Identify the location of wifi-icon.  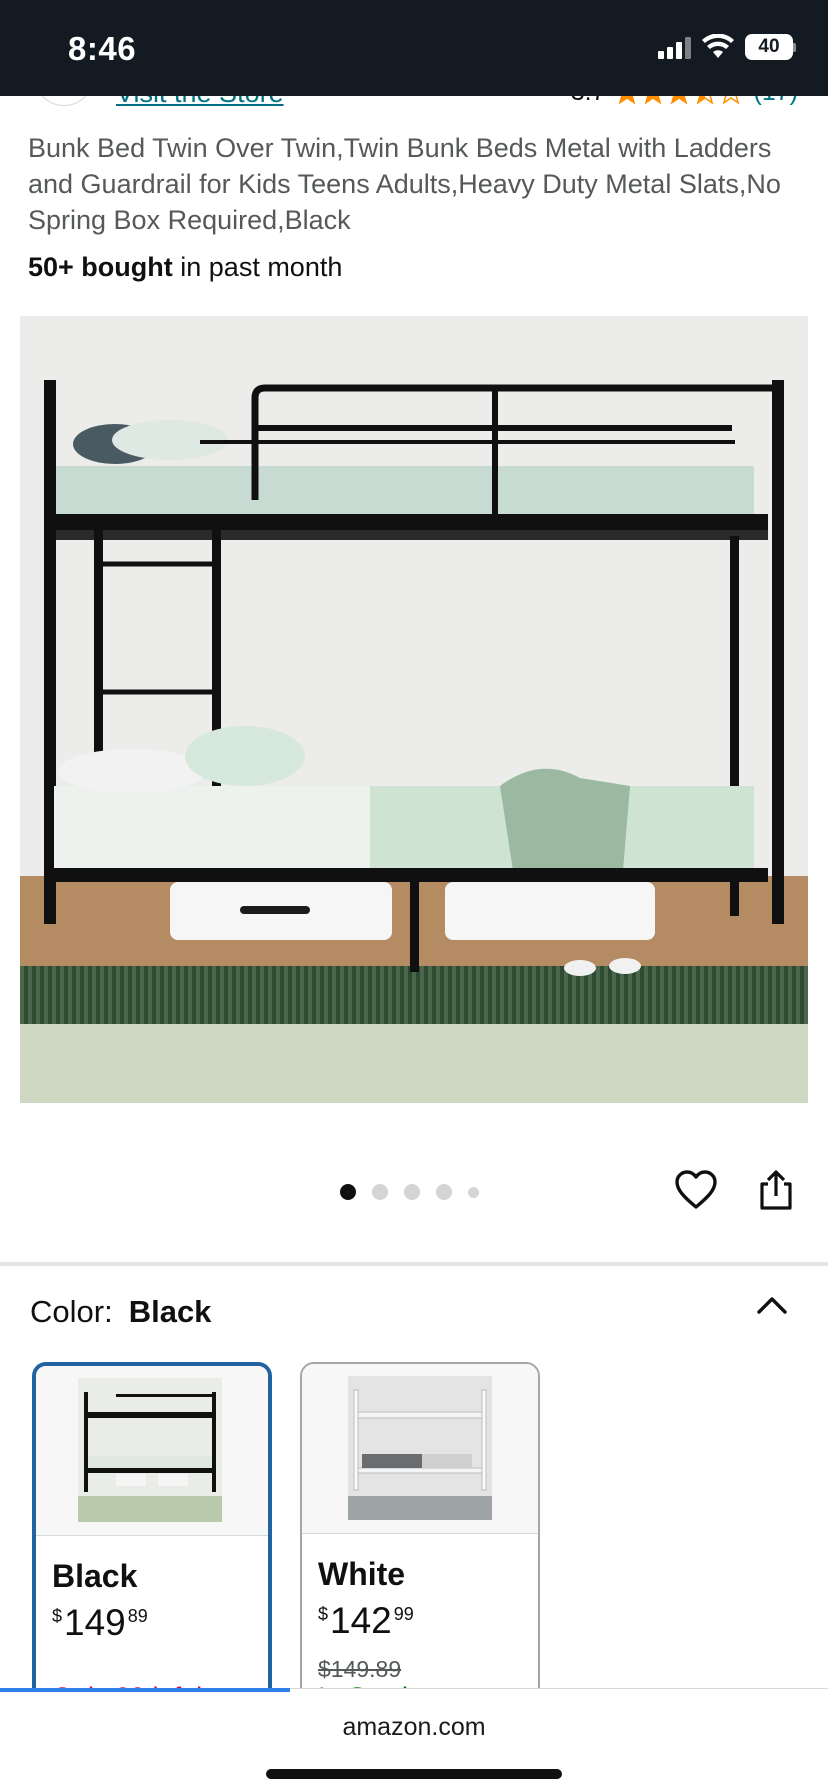
(718, 46).